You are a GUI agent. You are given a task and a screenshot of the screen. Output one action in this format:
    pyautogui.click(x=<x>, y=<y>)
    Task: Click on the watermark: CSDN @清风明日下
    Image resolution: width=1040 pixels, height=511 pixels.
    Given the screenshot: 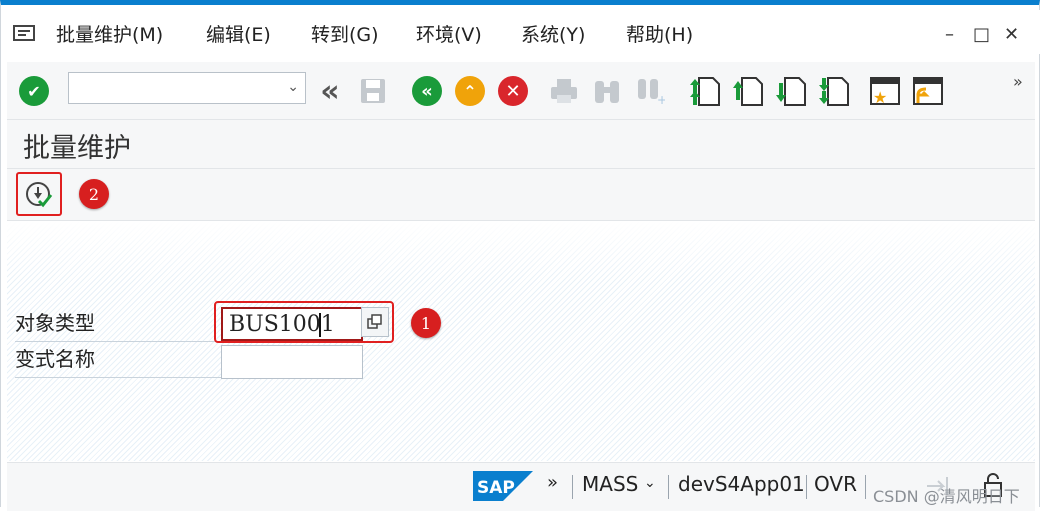 What is the action you would take?
    pyautogui.click(x=946, y=496)
    